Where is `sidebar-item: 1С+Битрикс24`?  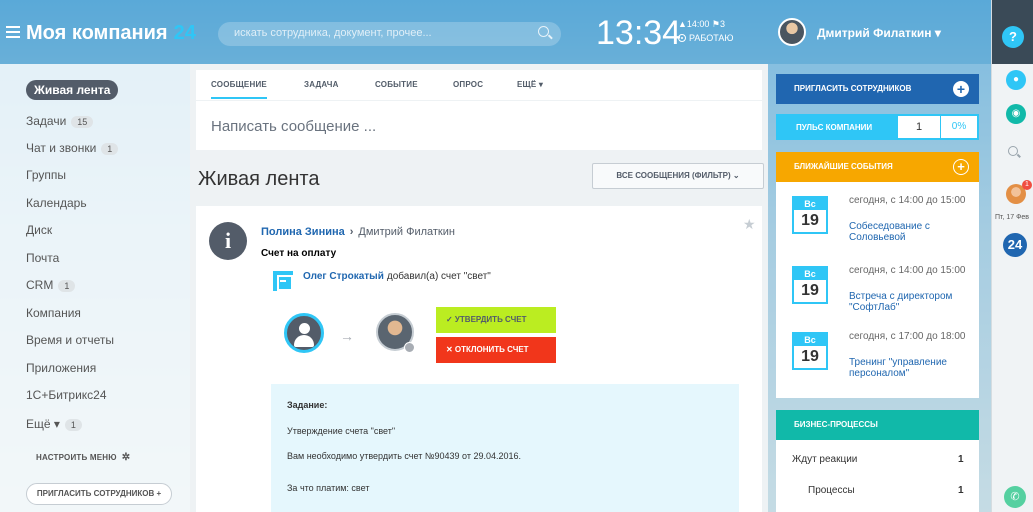 sidebar-item: 1С+Битрикс24 is located at coordinates (66, 395).